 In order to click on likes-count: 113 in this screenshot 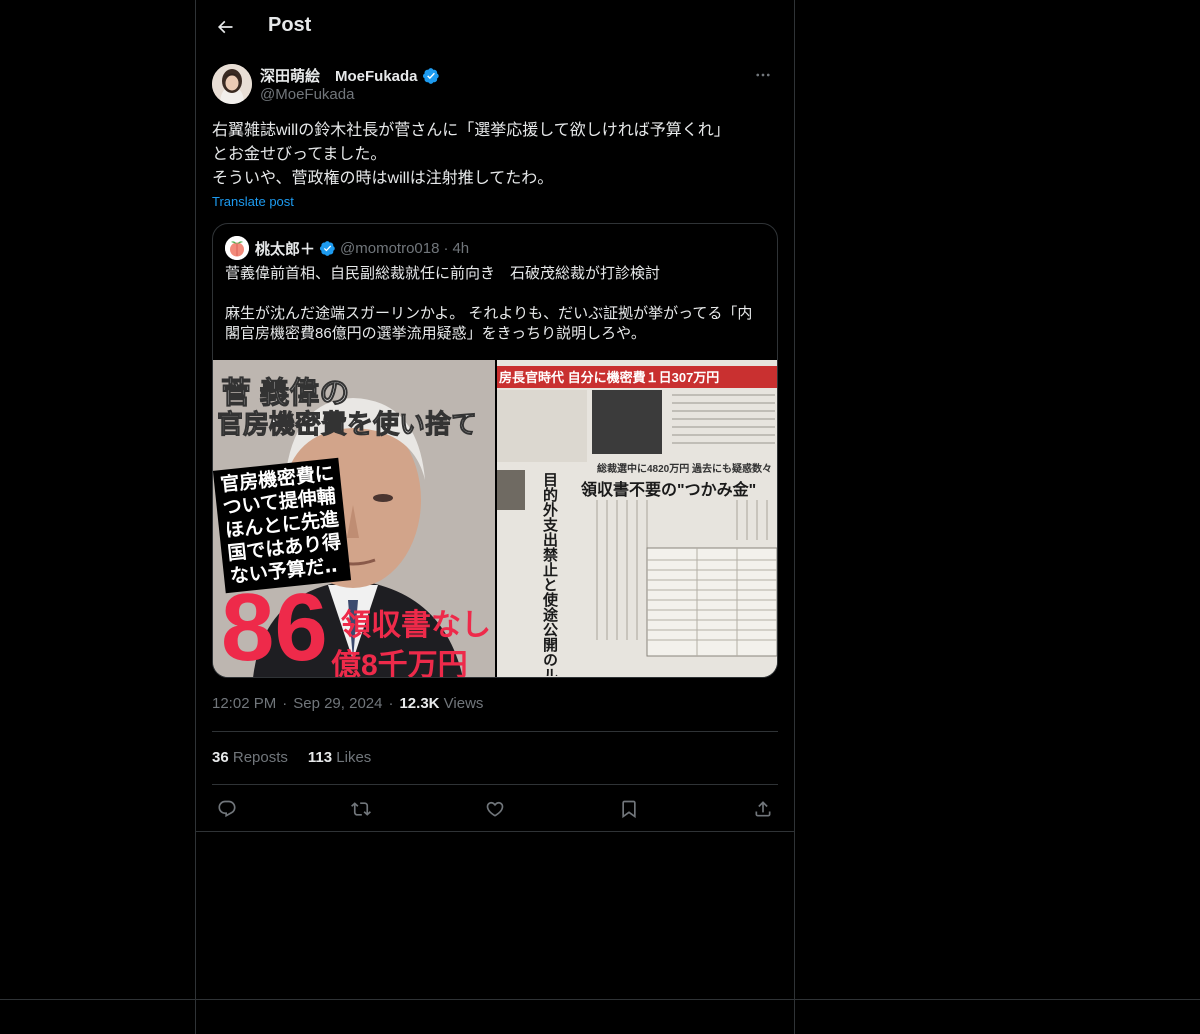, I will do `click(320, 757)`.